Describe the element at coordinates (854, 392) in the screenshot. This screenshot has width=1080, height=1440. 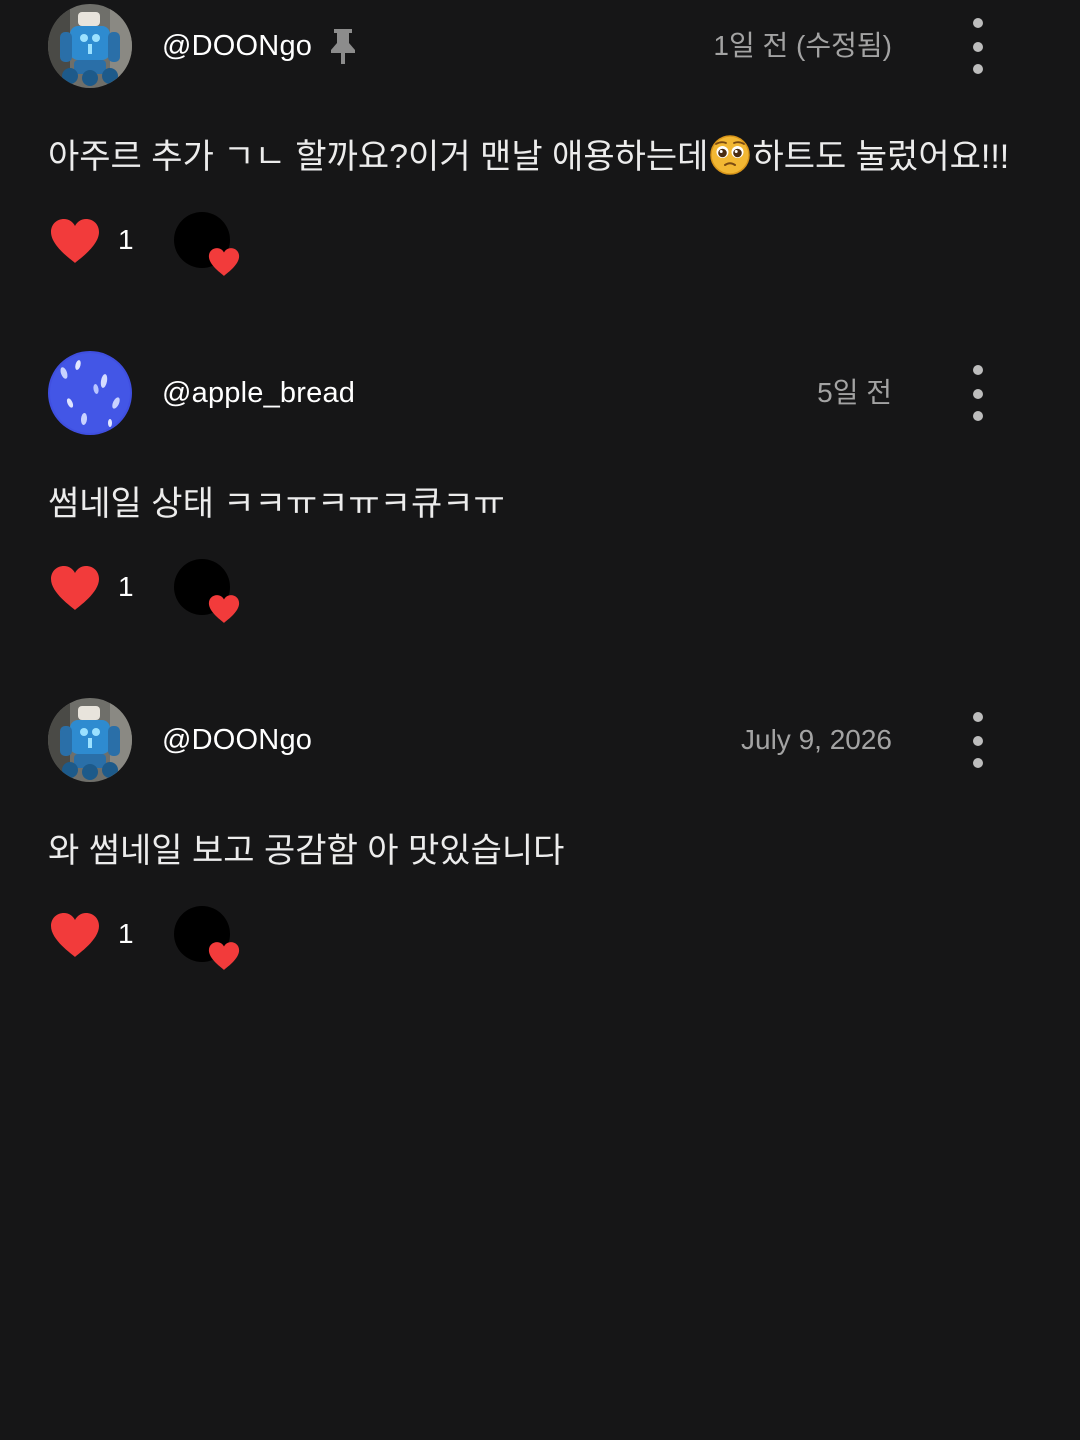
I see `timestamp: 5일 전` at that location.